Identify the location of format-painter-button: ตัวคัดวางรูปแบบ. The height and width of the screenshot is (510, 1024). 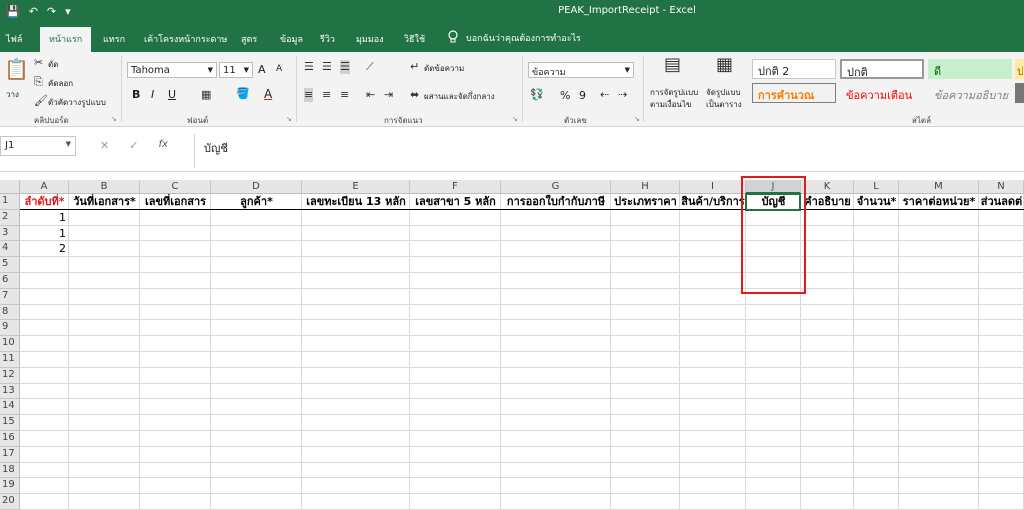
(77, 102).